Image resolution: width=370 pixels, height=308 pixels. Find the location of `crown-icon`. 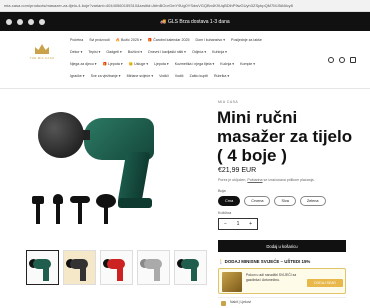

crown-icon is located at coordinates (42, 49).